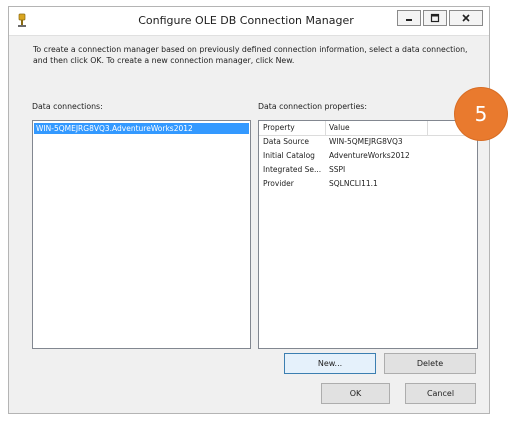  I want to click on column-header-value: Value, so click(339, 127).